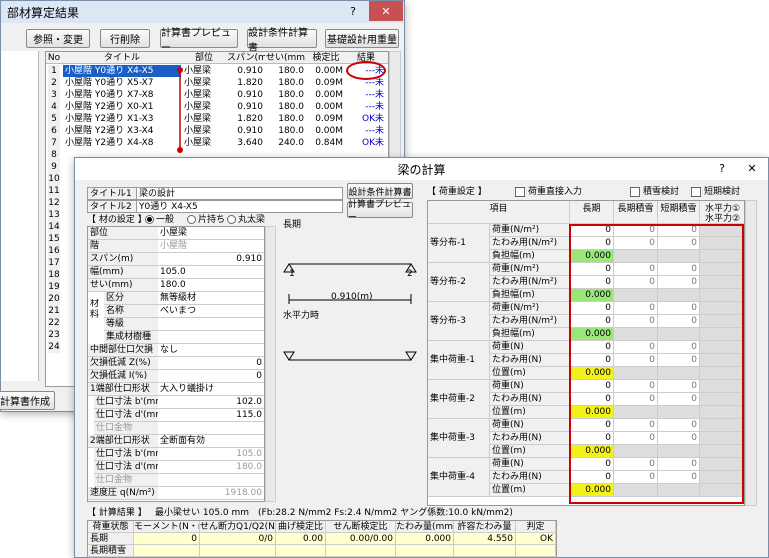 This screenshot has height=558, width=769. I want to click on prop-value: べいまつ, so click(188, 311).